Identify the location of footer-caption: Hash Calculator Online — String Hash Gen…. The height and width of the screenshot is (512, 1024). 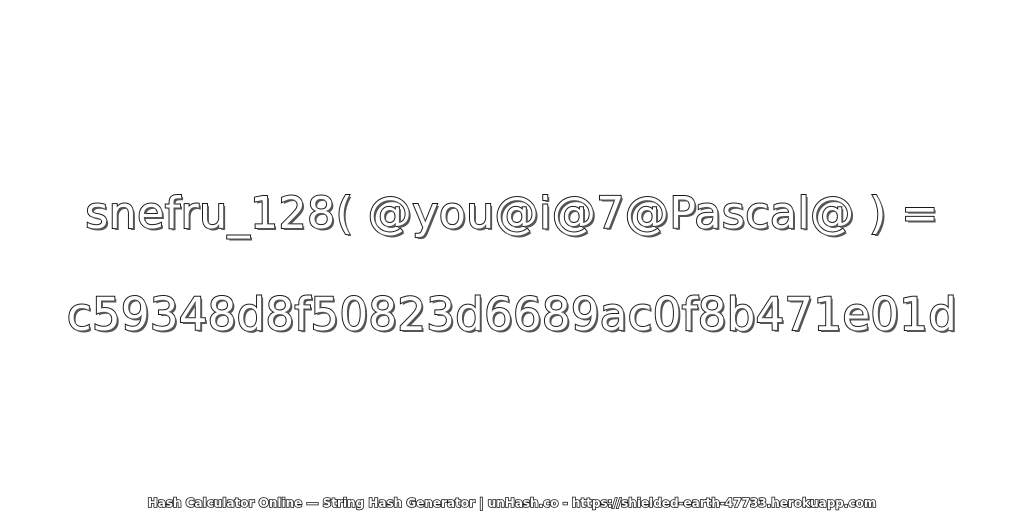
(512, 503).